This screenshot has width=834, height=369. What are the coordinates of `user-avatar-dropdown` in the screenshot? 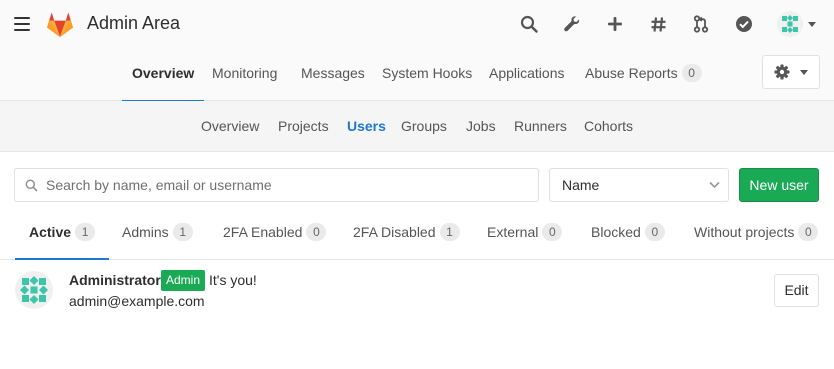 It's located at (799, 24).